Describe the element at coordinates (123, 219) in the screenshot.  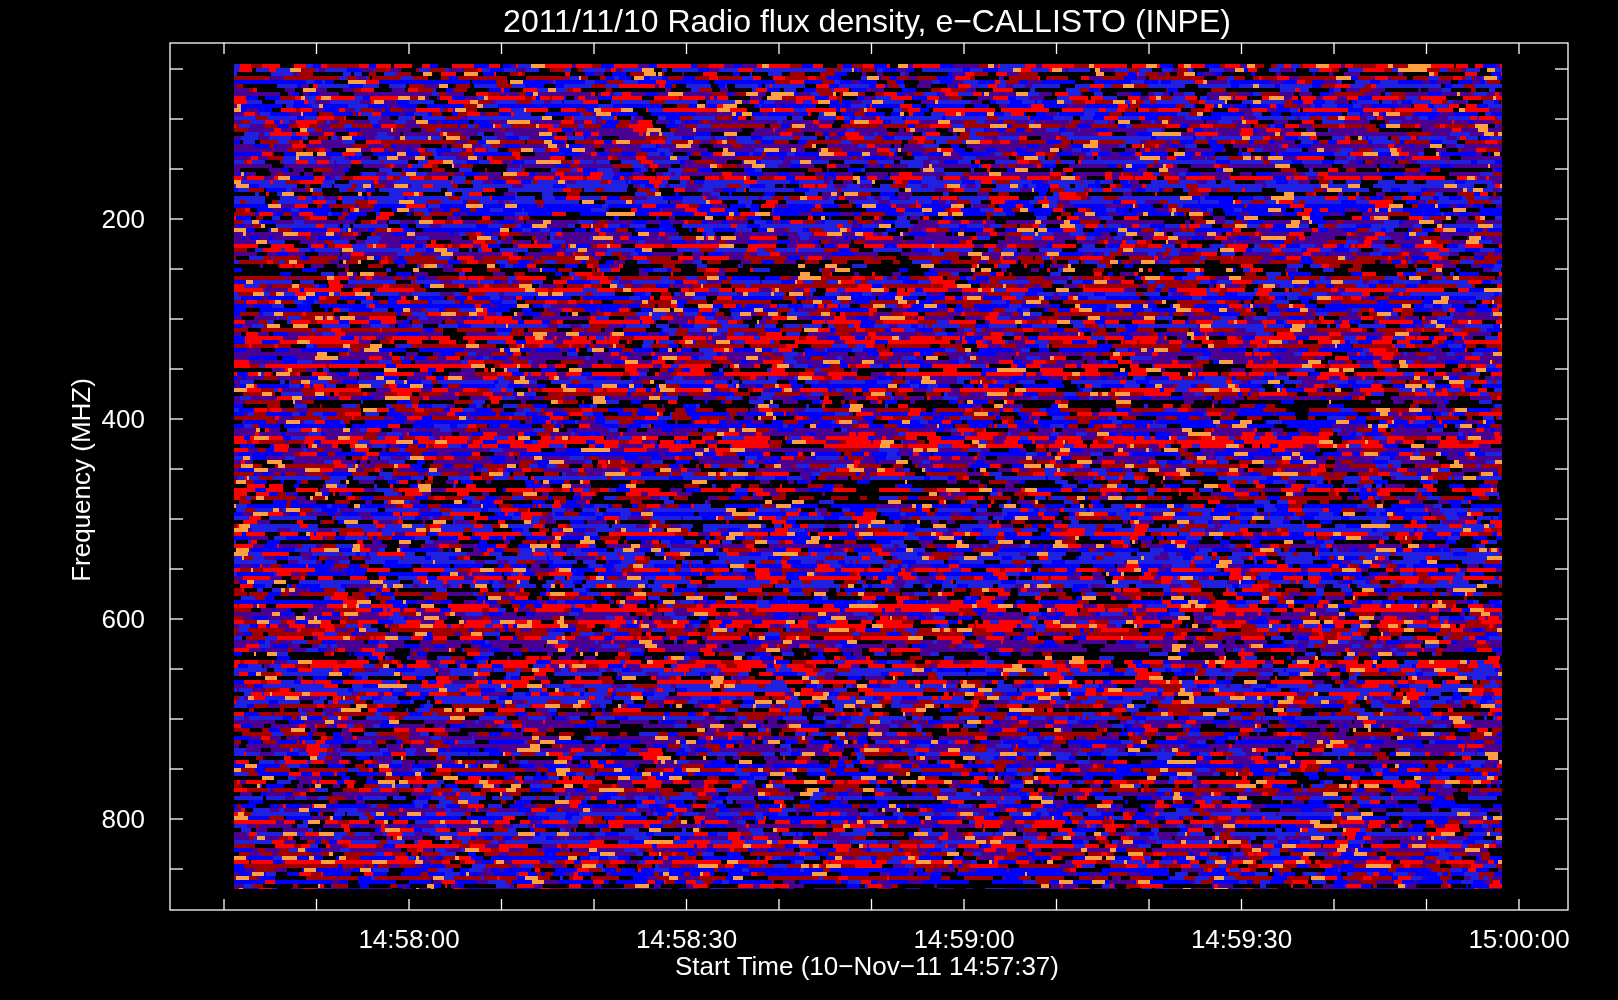
I see `y-tick-label: 200` at that location.